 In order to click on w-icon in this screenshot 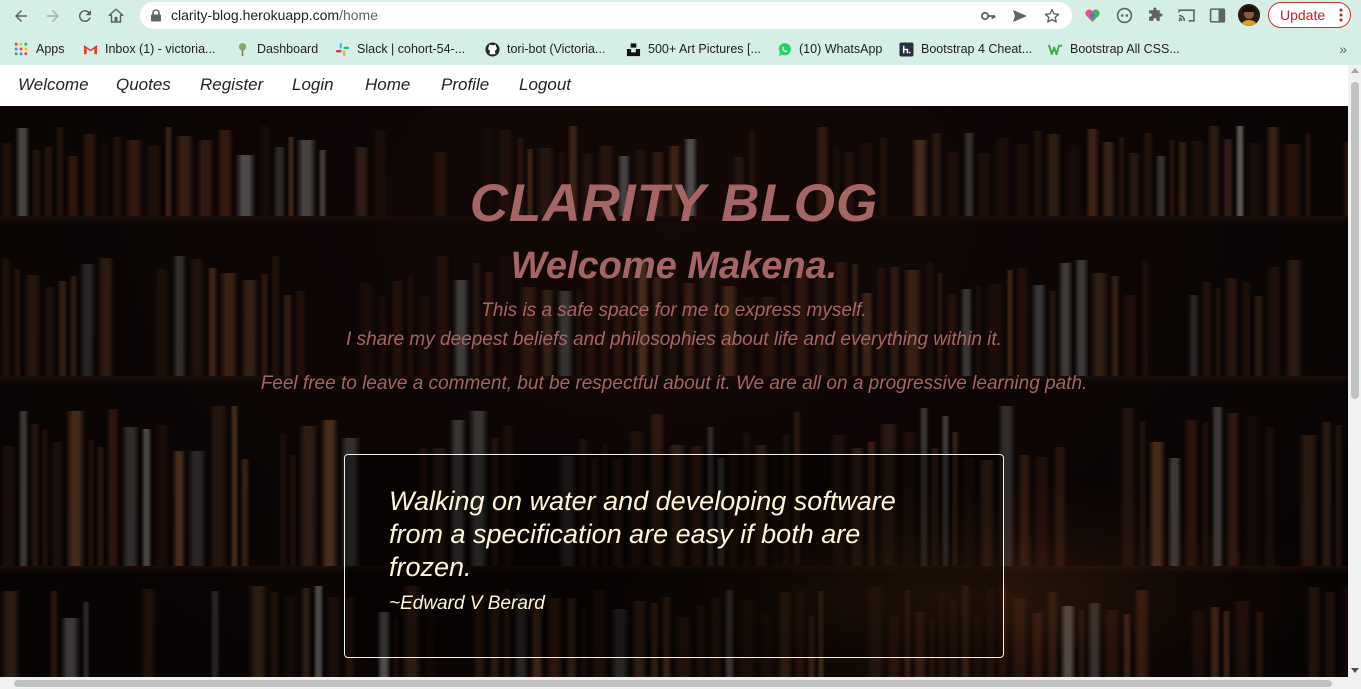, I will do `click(1055, 49)`.